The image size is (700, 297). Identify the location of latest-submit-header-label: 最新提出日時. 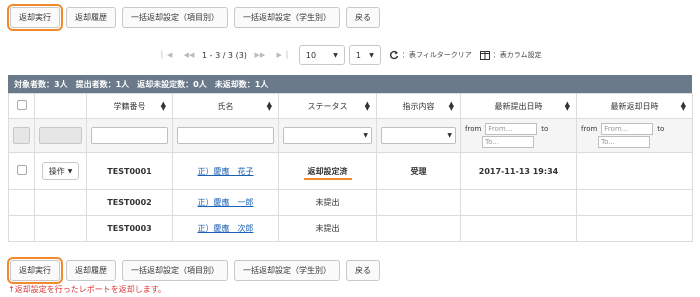
(518, 106).